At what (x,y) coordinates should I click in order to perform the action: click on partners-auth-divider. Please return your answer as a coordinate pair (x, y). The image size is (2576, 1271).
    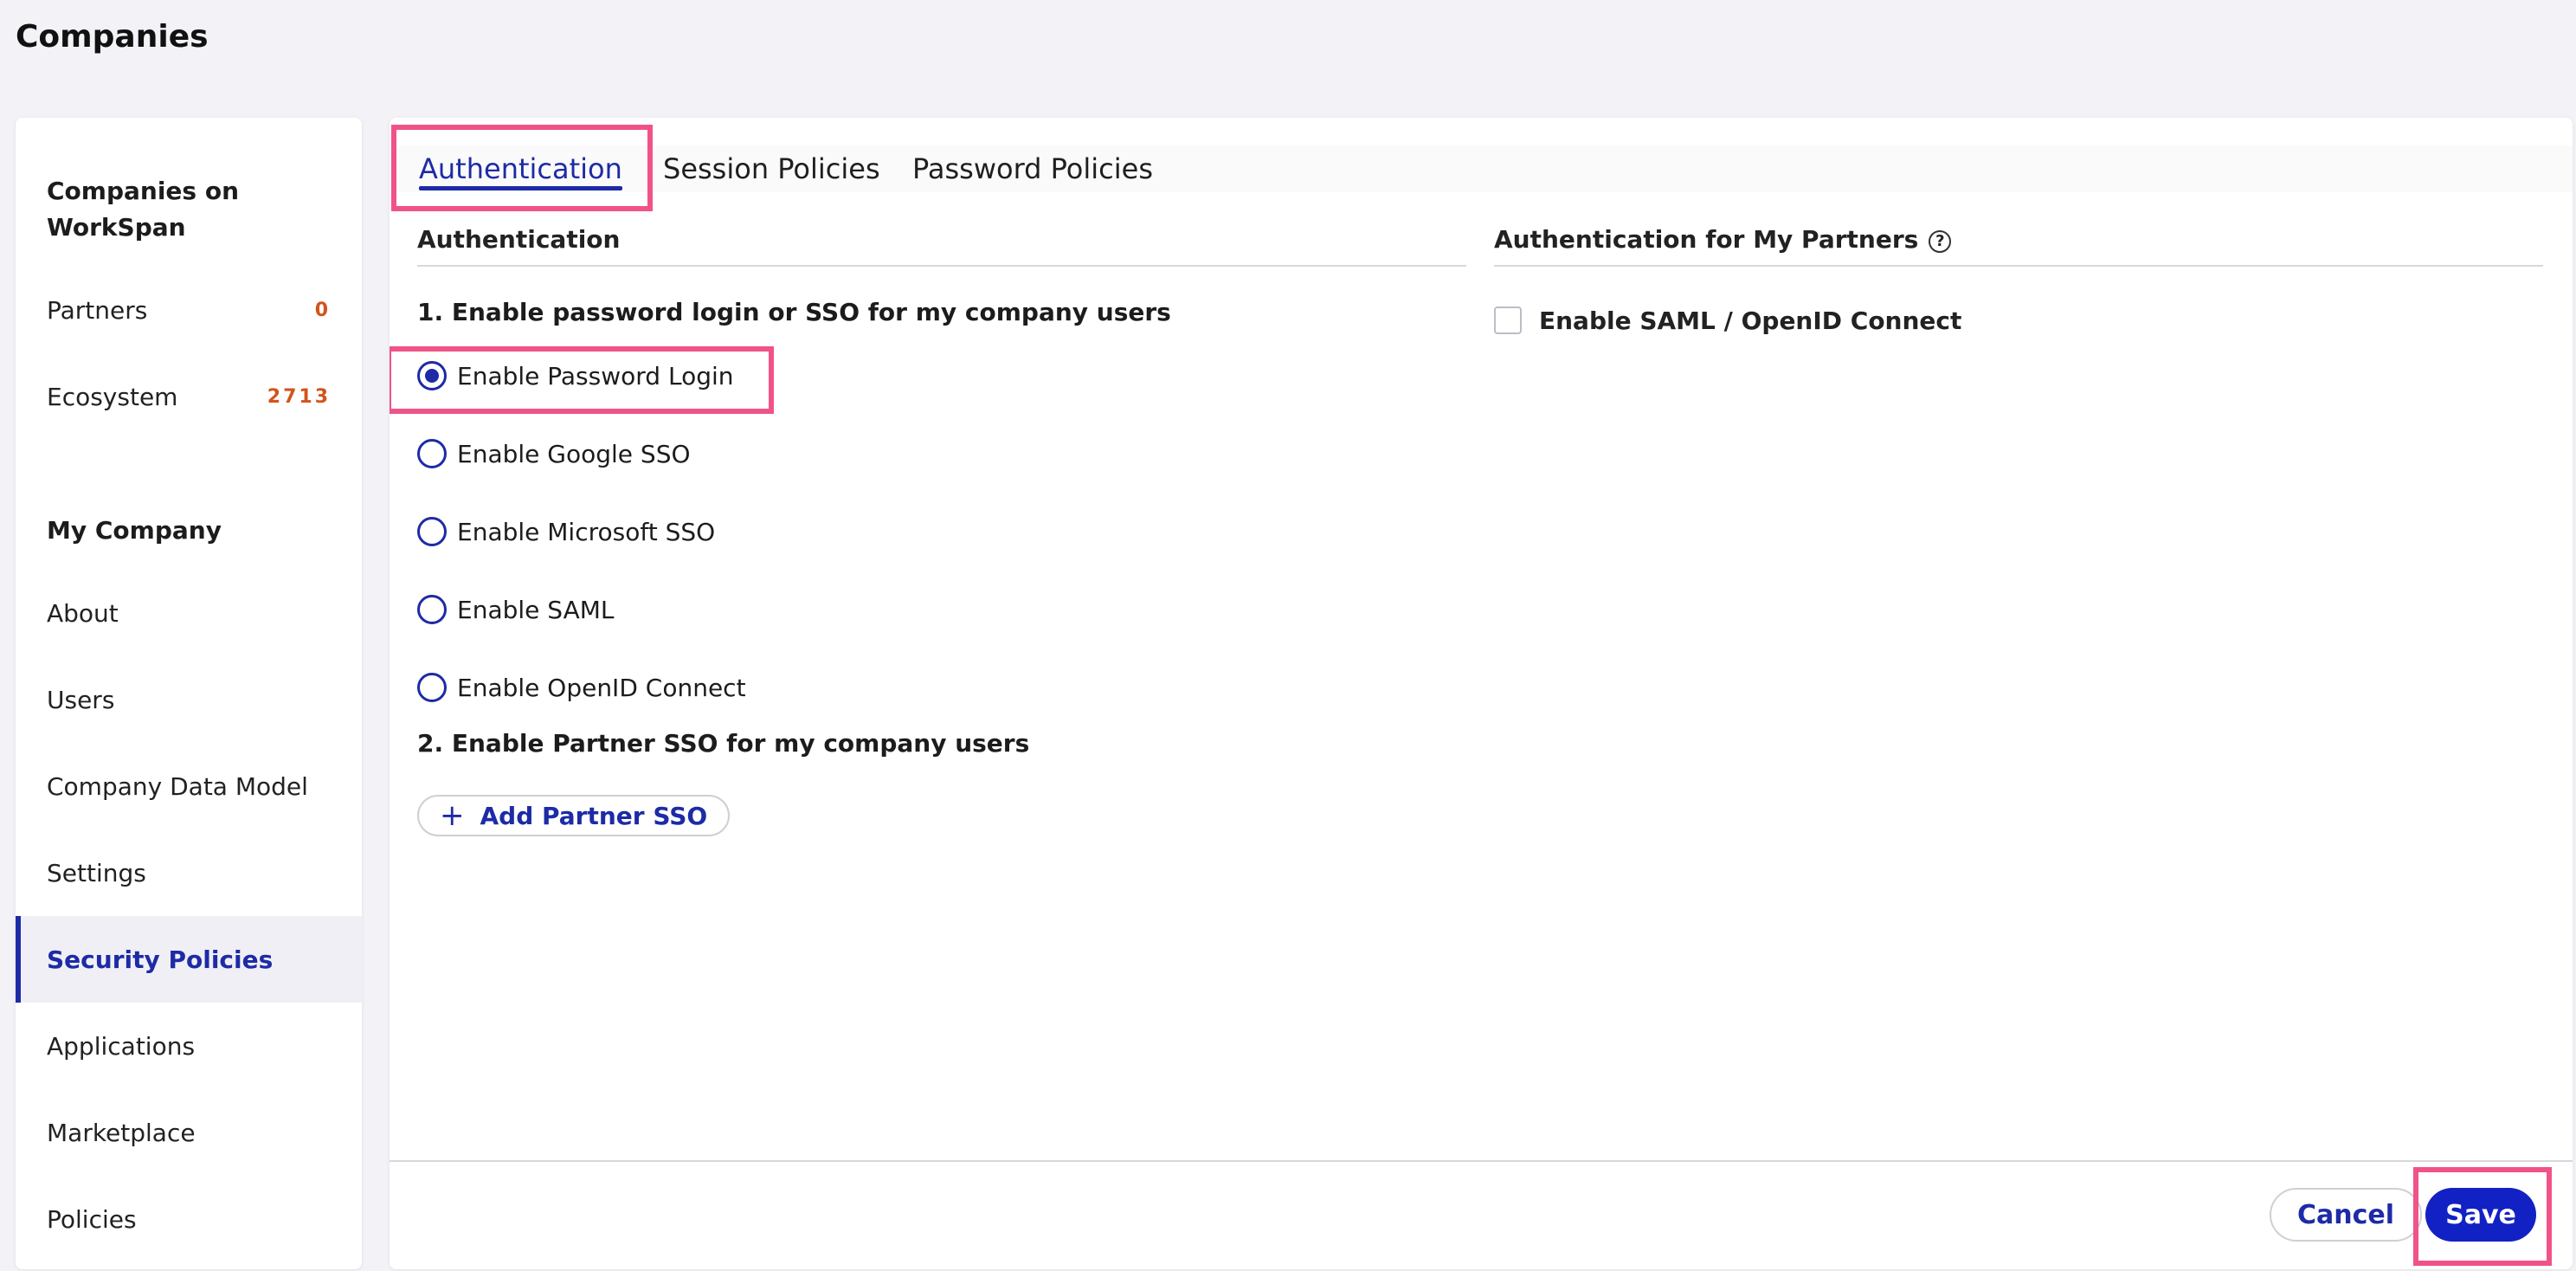
    Looking at the image, I should click on (2018, 266).